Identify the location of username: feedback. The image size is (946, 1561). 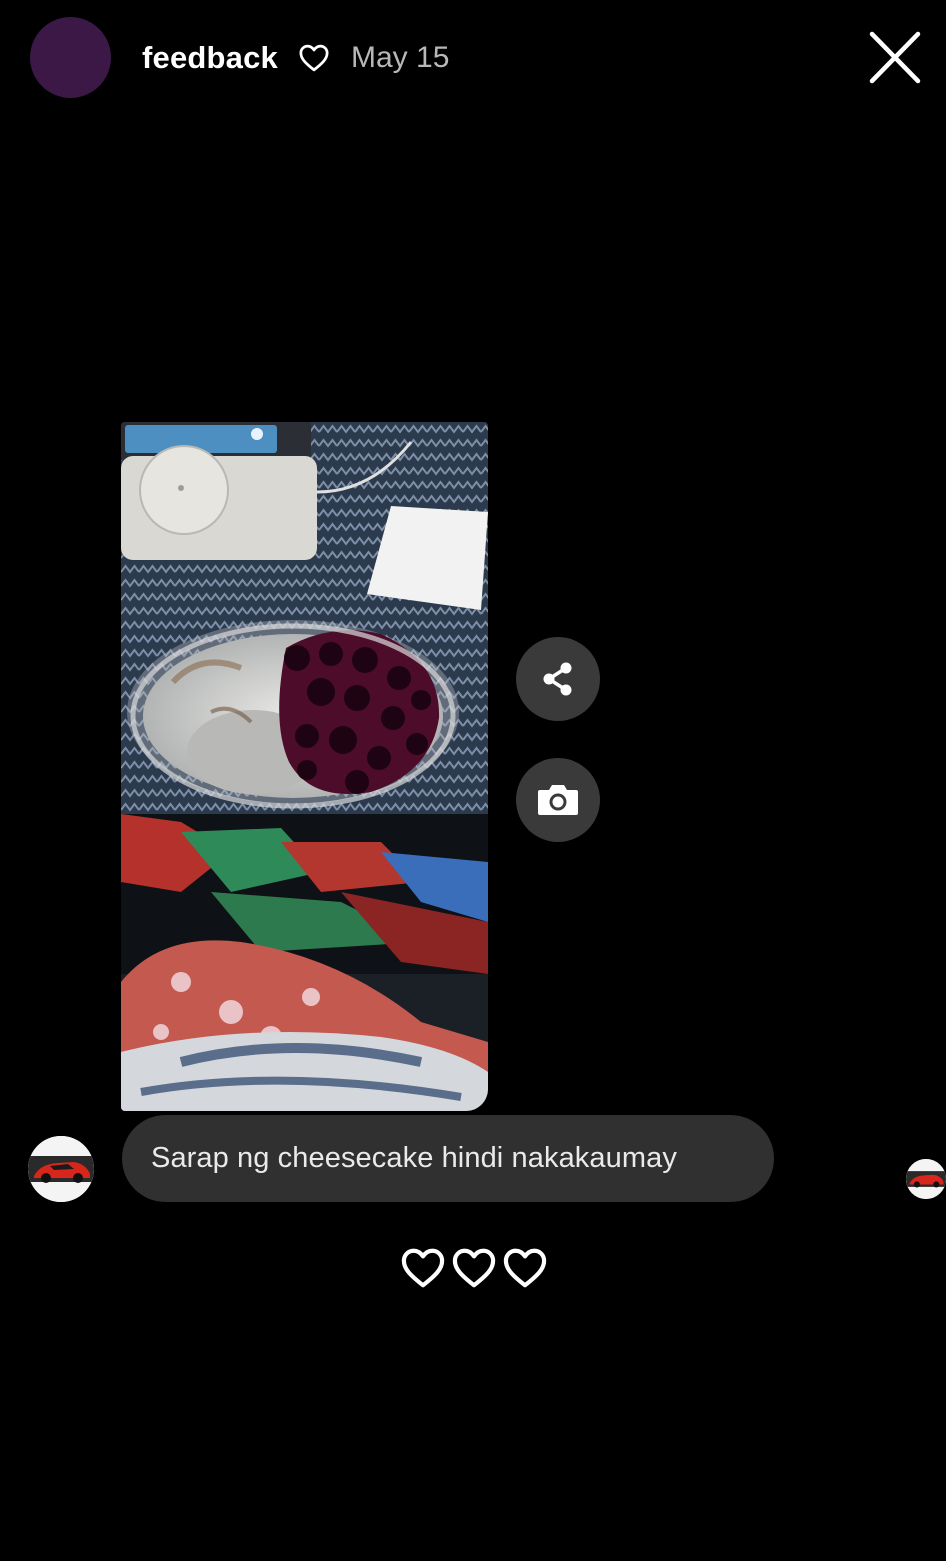
(210, 58).